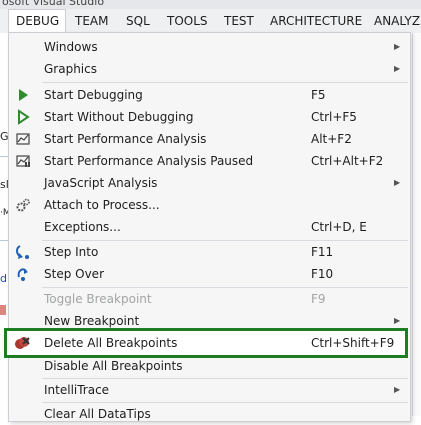  Describe the element at coordinates (98, 299) in the screenshot. I see `menu-item-label: Toggle Breakpoint` at that location.